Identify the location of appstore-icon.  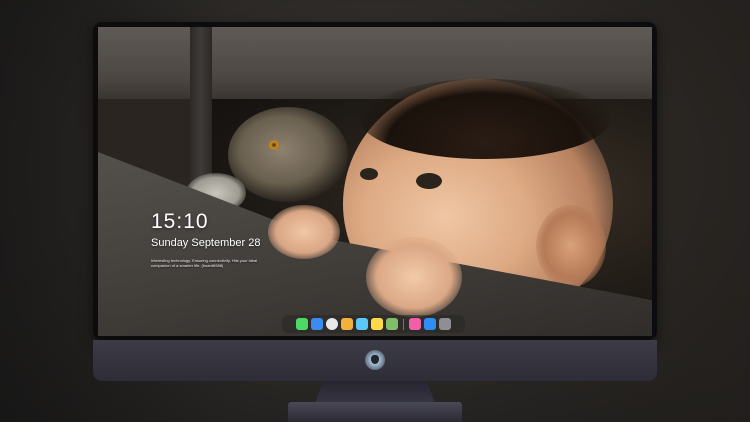
(430, 324).